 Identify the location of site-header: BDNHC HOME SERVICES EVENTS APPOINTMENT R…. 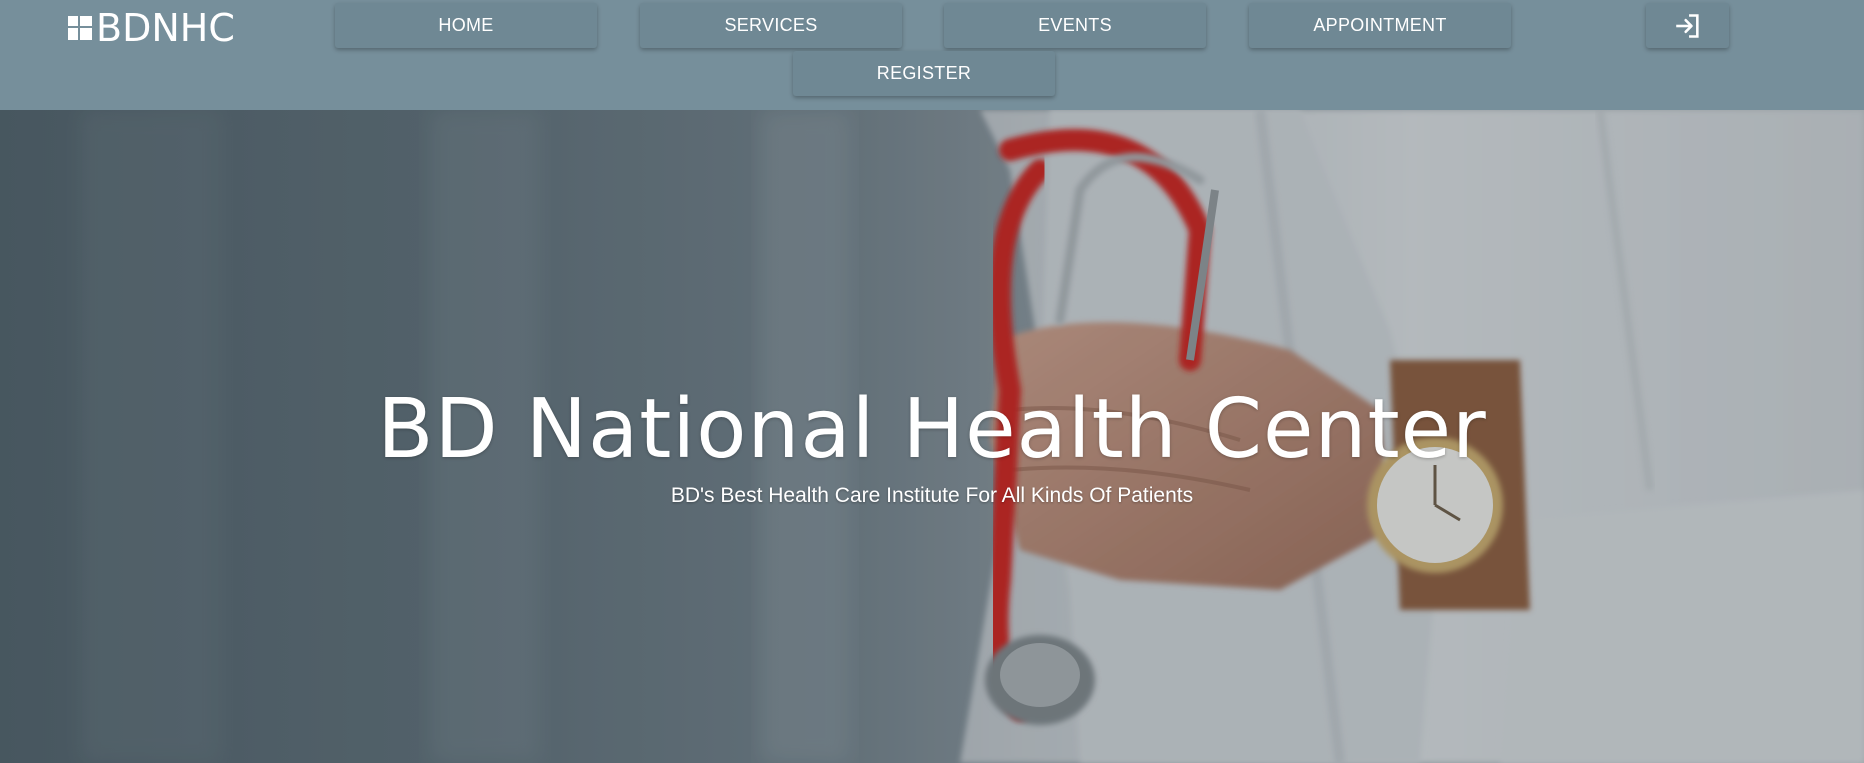
(932, 55).